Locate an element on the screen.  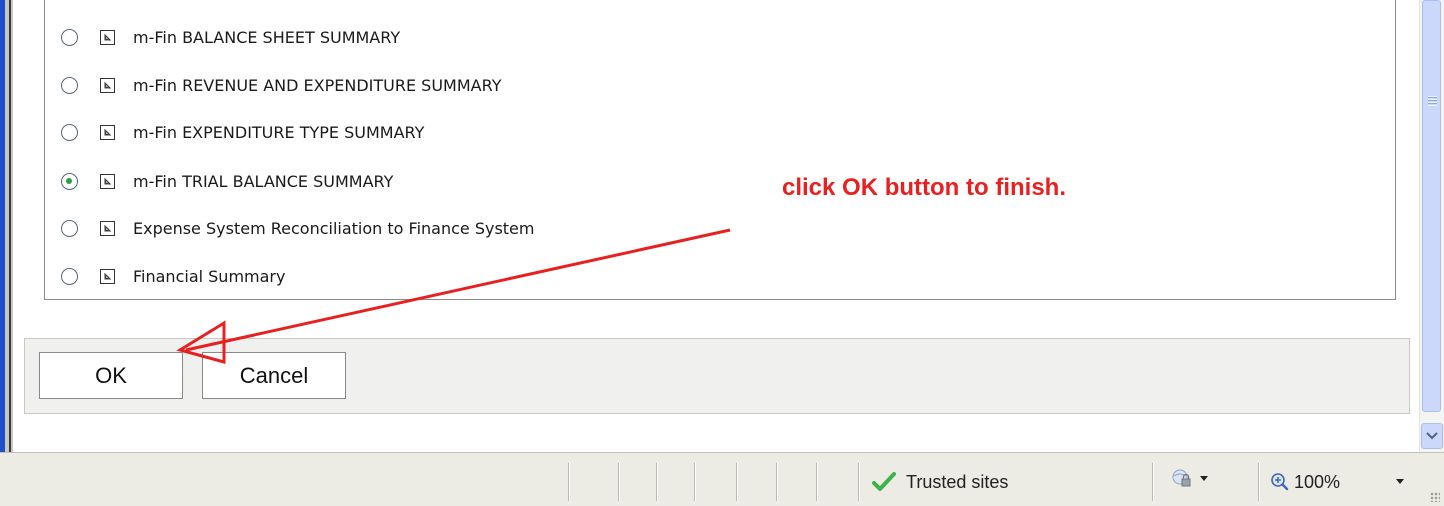
report-radio-selected is located at coordinates (69, 181).